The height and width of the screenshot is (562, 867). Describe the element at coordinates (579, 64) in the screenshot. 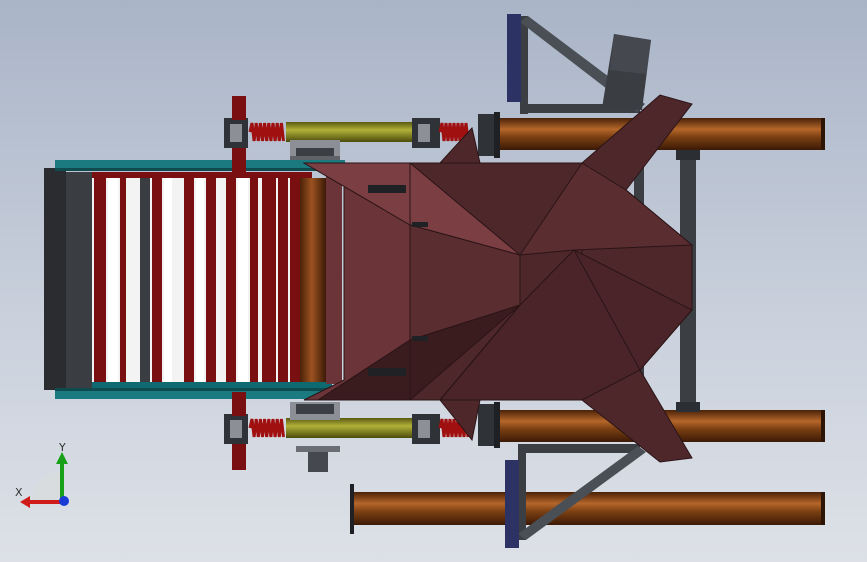

I see `frame-top-triangle` at that location.